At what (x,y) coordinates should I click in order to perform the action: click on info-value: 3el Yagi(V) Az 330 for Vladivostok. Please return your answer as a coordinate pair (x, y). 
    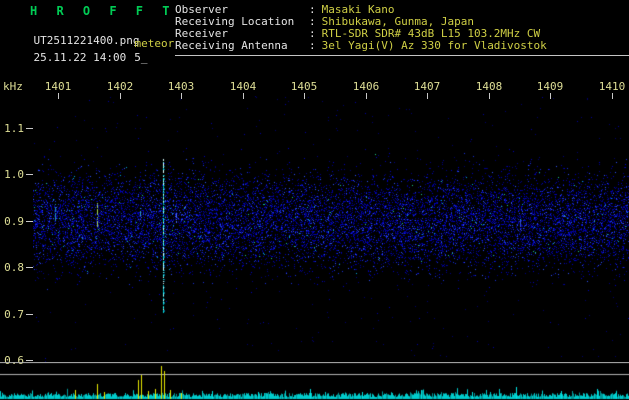
    Looking at the image, I should click on (434, 45).